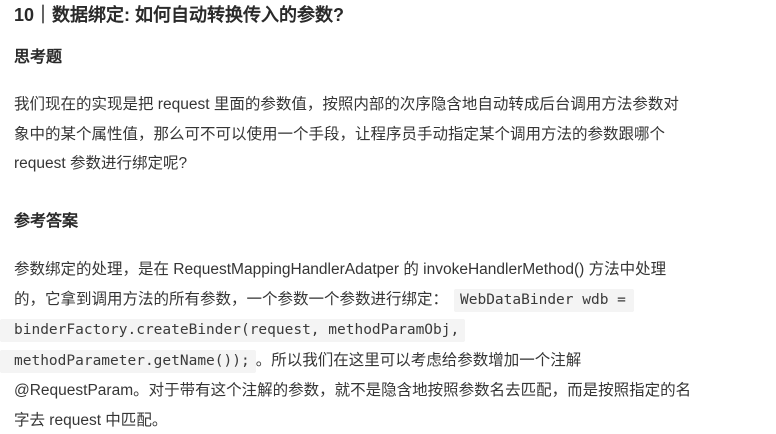 This screenshot has width=776, height=434. Describe the element at coordinates (418, 360) in the screenshot. I see `answer-text: 。所以我们在这里可以考虑给参数增加一个注解` at that location.